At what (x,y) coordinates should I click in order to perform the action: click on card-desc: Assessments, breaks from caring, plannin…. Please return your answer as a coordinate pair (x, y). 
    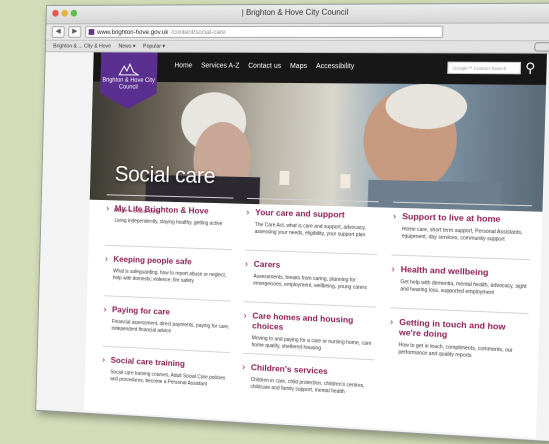
    Looking at the image, I should click on (310, 282).